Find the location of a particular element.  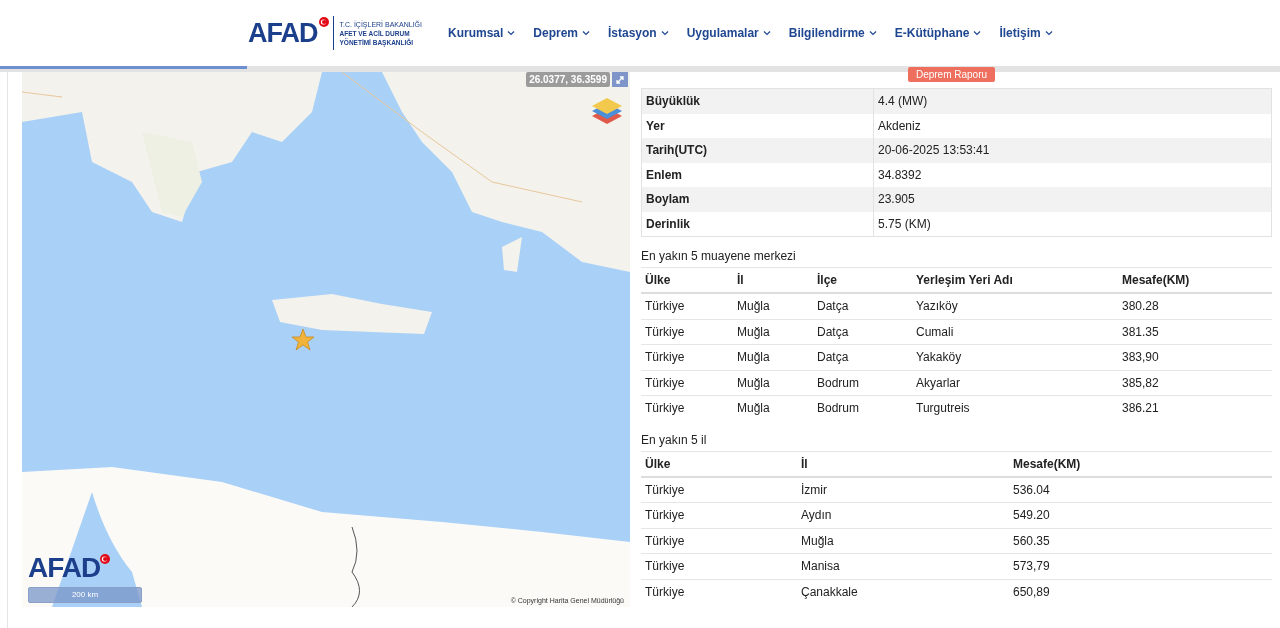

table-cell: 573,79 is located at coordinates (1140, 566).